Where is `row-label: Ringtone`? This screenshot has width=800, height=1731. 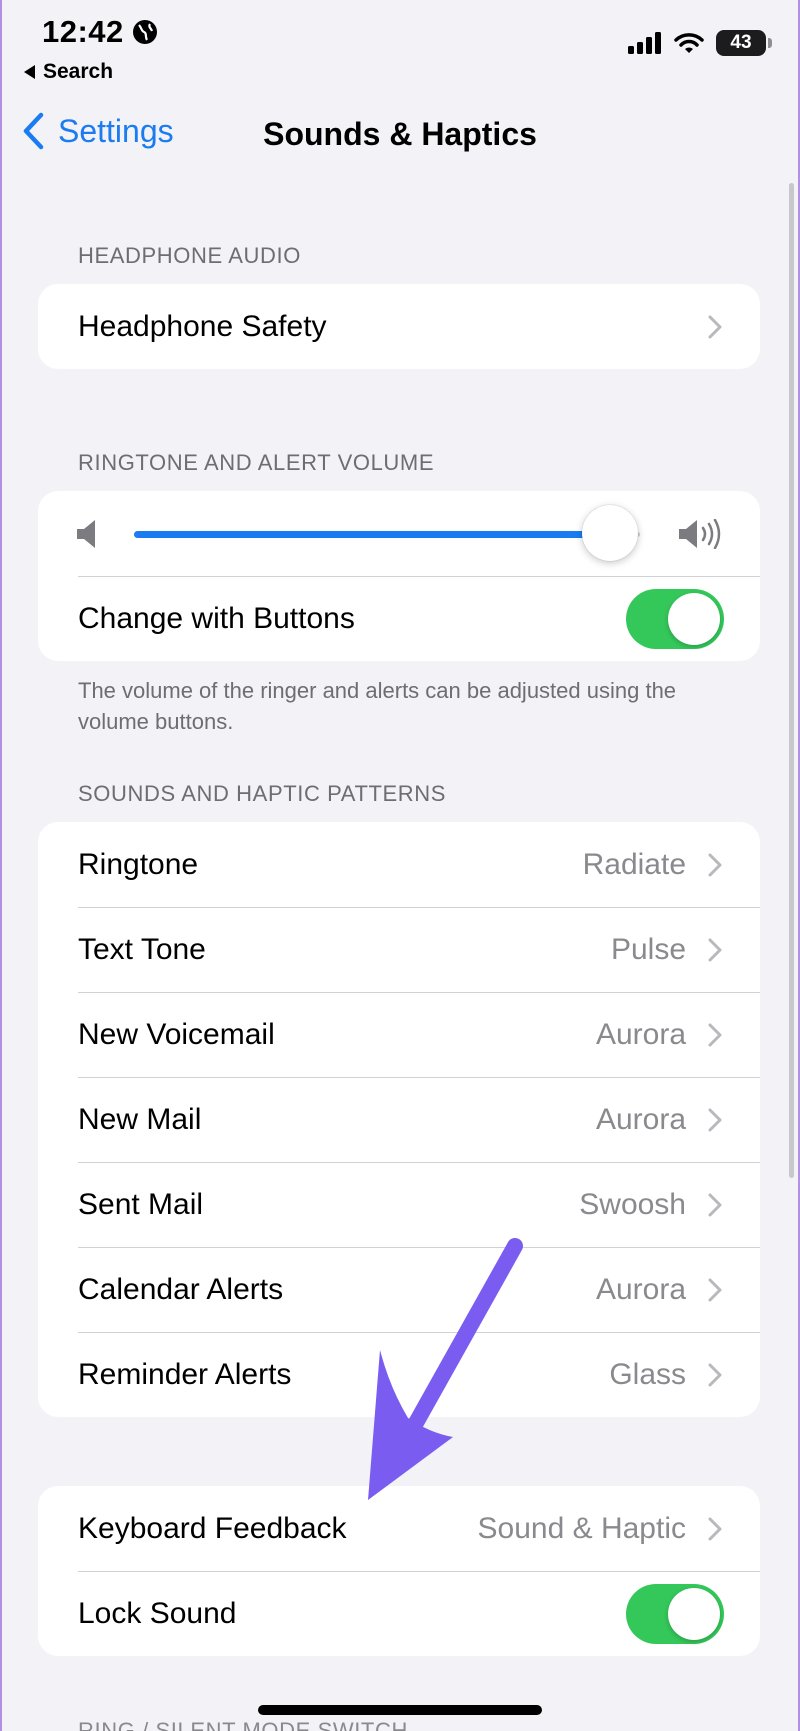
row-label: Ringtone is located at coordinates (138, 864).